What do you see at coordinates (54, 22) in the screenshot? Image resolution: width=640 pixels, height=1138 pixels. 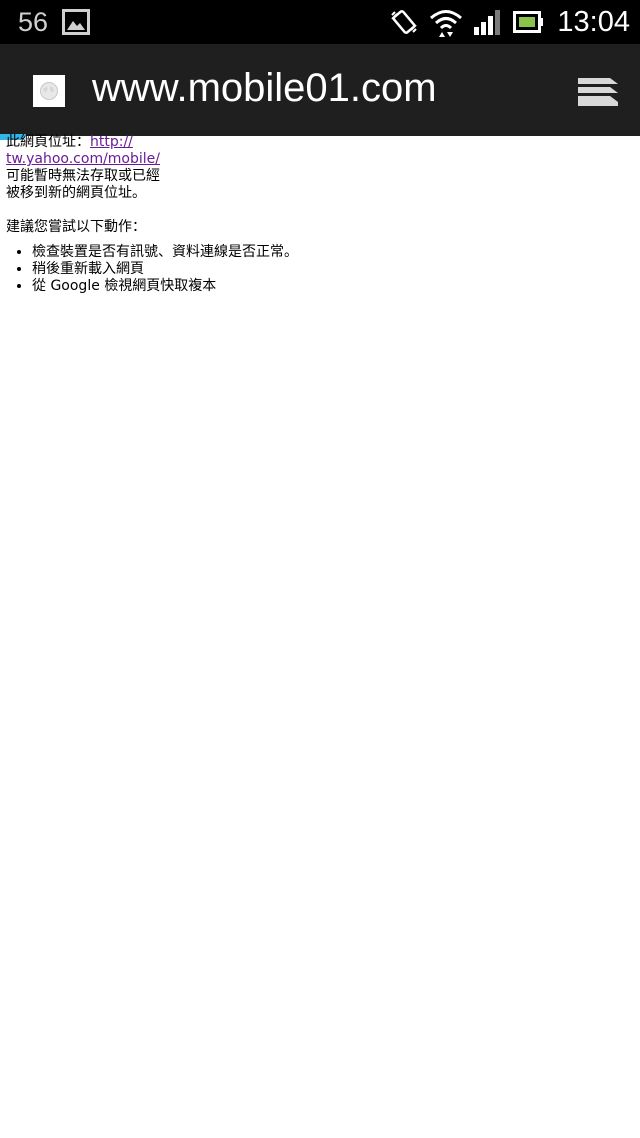 I see `status-bar-left: 56` at bounding box center [54, 22].